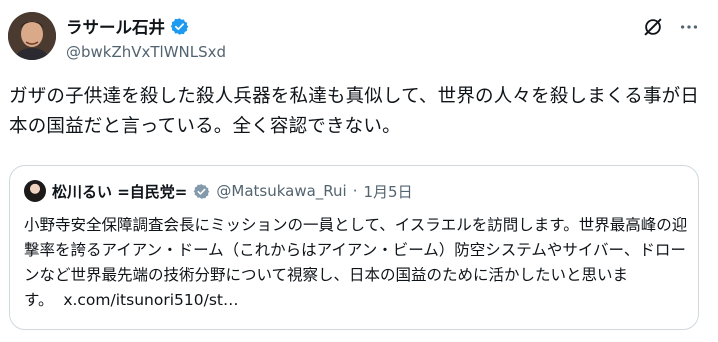 Image resolution: width=718 pixels, height=342 pixels. I want to click on quoted-author-display-name: 松川るい =自民党=, so click(120, 191).